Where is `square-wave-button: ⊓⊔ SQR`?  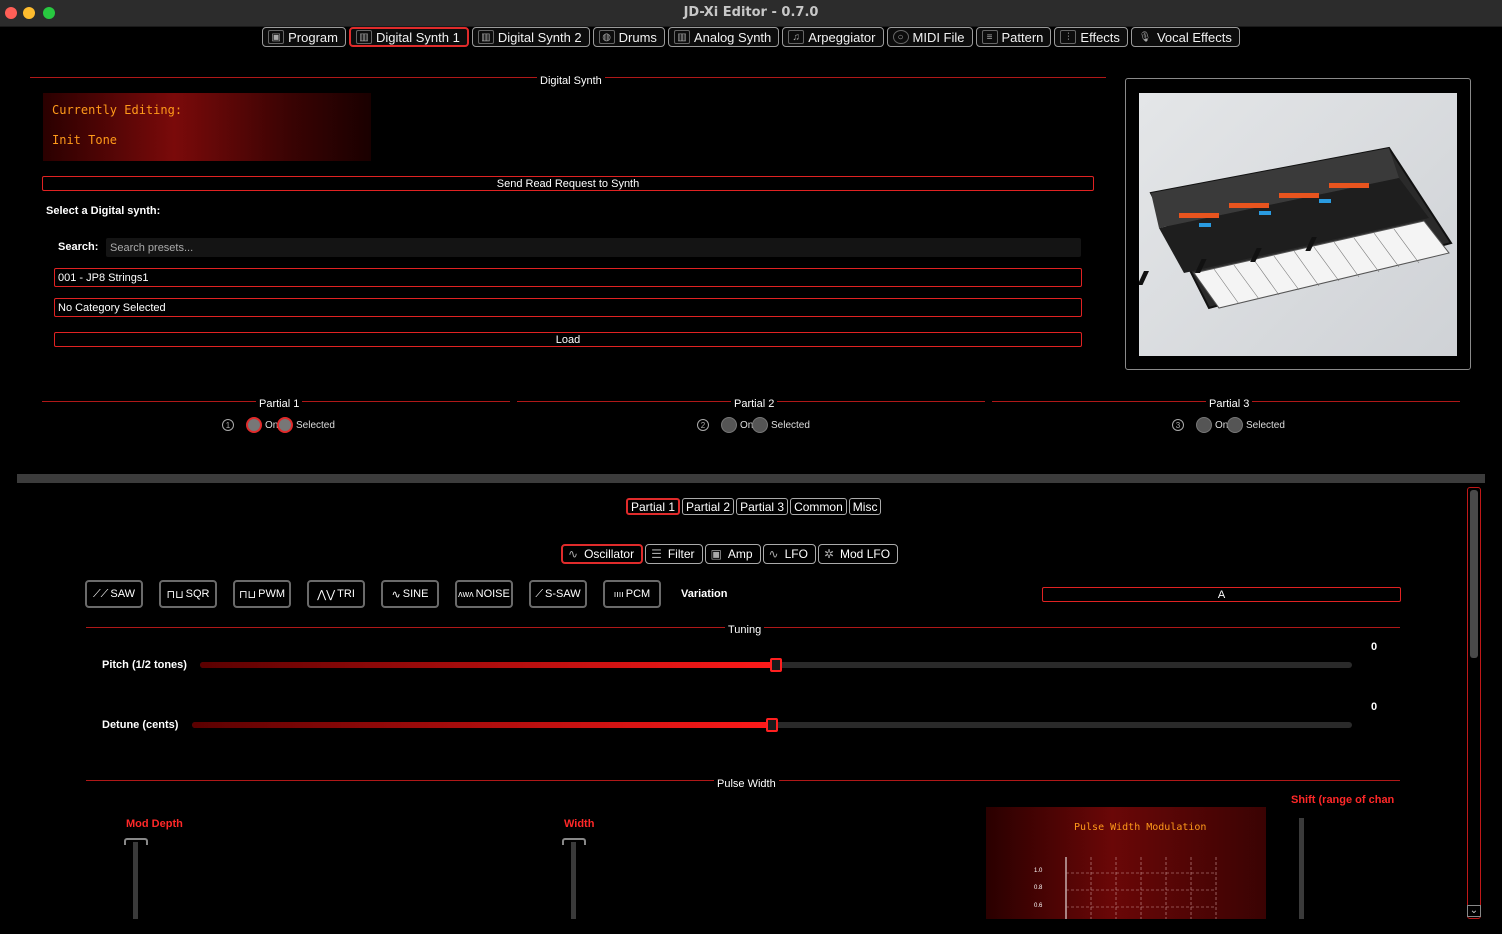
square-wave-button: ⊓⊔ SQR is located at coordinates (188, 594).